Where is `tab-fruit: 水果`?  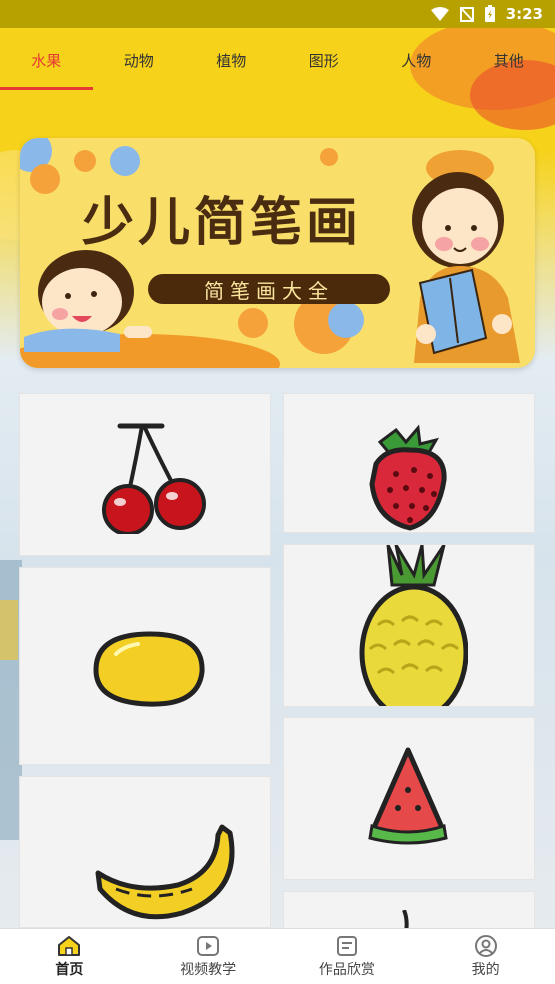 tab-fruit: 水果 is located at coordinates (46, 60).